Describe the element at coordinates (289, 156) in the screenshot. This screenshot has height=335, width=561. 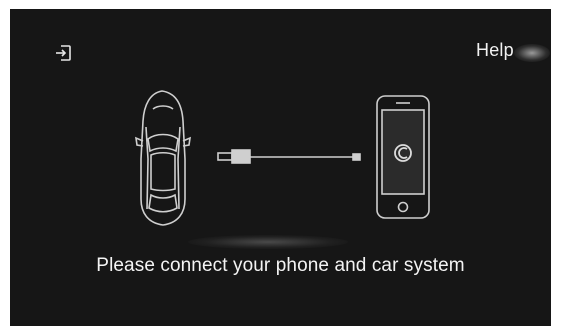
I see `usb-cable-icon` at that location.